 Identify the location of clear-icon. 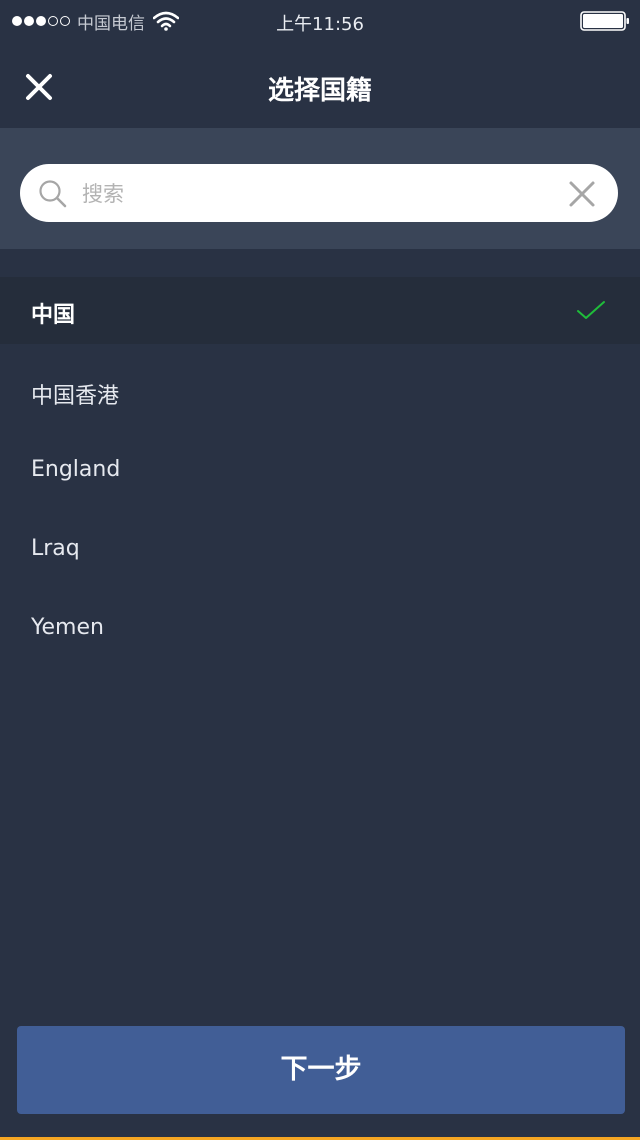
(582, 194).